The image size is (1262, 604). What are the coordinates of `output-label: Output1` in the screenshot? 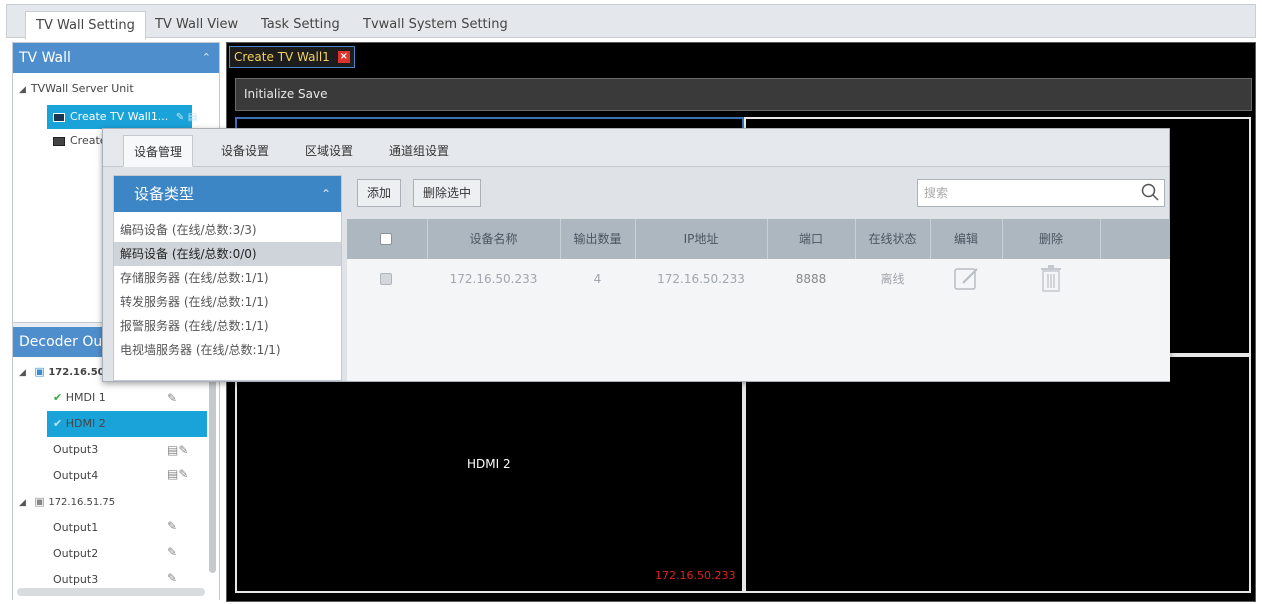 It's located at (76, 527).